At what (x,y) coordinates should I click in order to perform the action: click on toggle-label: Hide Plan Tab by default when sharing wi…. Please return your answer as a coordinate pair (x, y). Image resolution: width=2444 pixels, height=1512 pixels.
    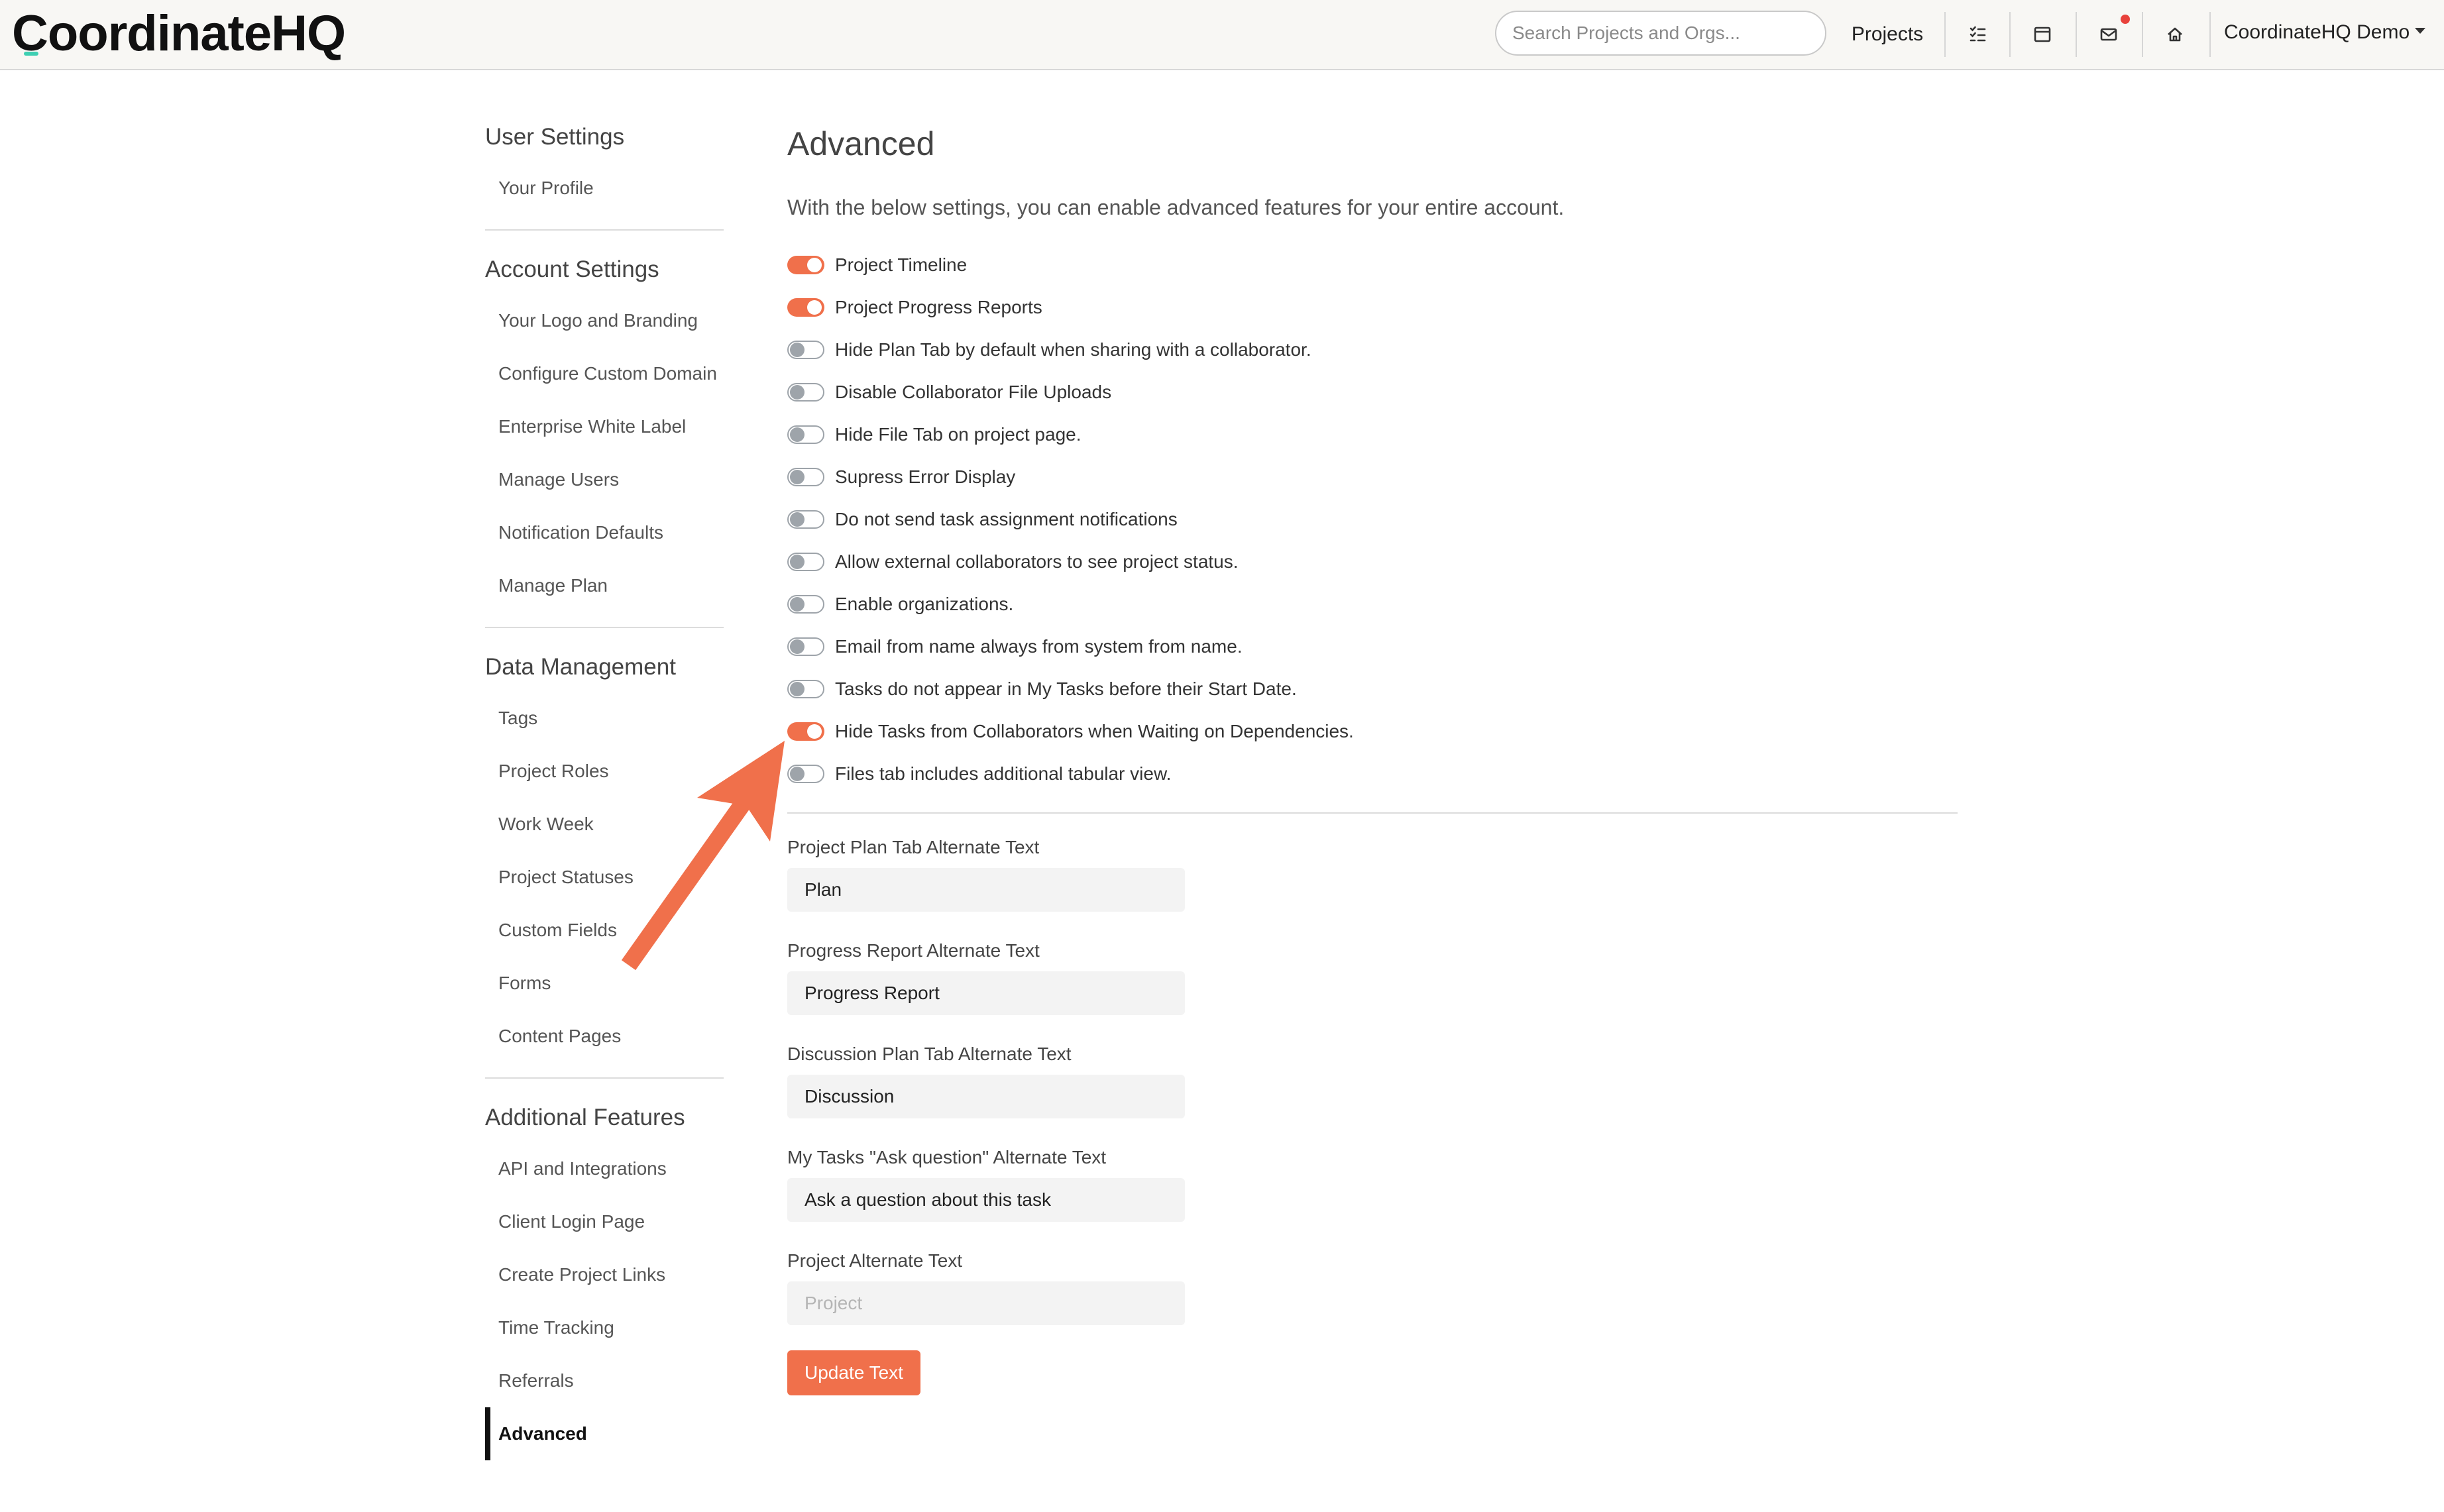
    Looking at the image, I should click on (1073, 349).